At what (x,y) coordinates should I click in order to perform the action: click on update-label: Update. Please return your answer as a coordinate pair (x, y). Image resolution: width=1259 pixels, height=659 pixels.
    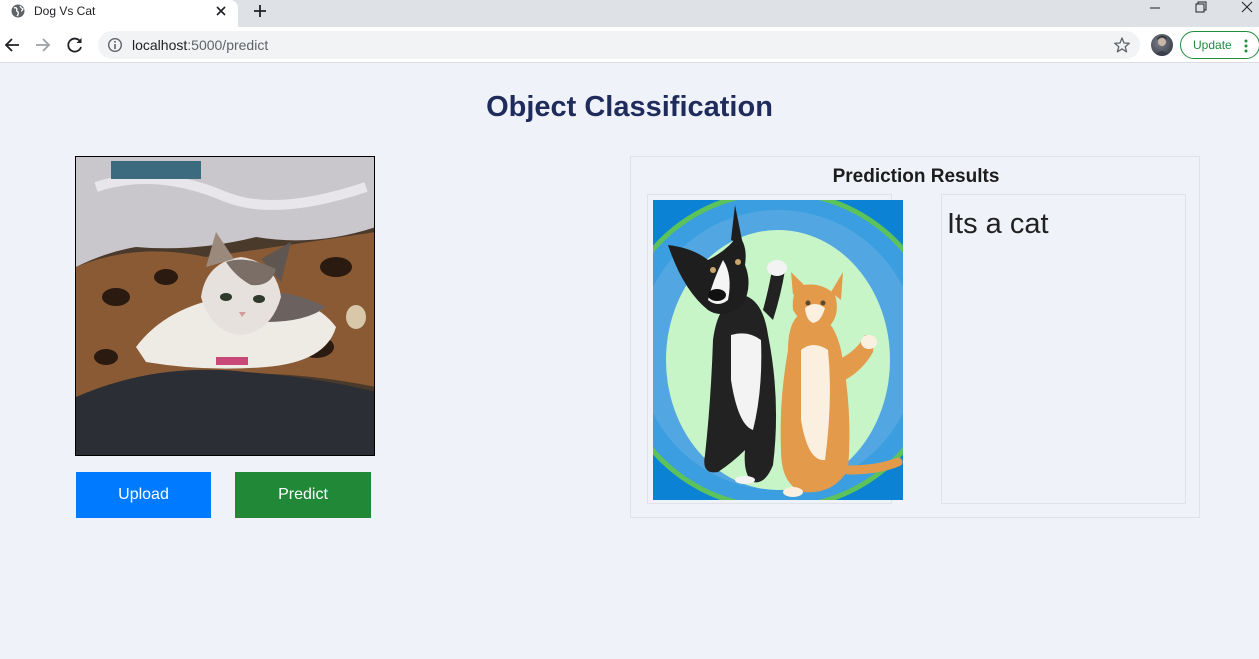
    Looking at the image, I should click on (1212, 45).